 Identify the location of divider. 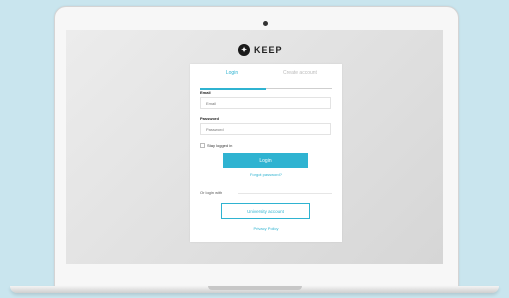
(285, 193).